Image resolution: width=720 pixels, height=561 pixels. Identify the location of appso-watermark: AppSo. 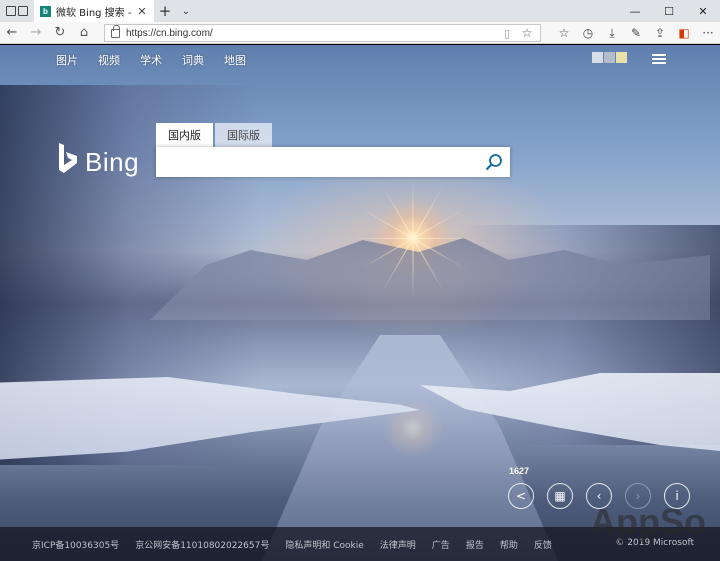
(648, 521).